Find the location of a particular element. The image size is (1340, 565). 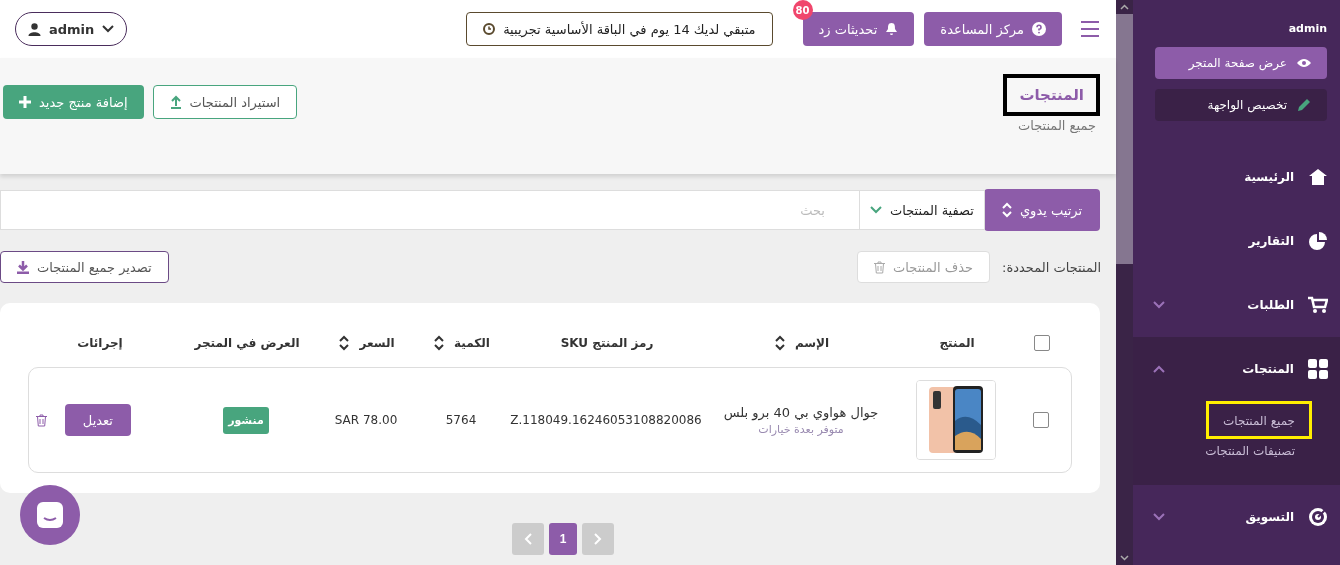

sidebar-item: التقارير is located at coordinates (1236, 241).